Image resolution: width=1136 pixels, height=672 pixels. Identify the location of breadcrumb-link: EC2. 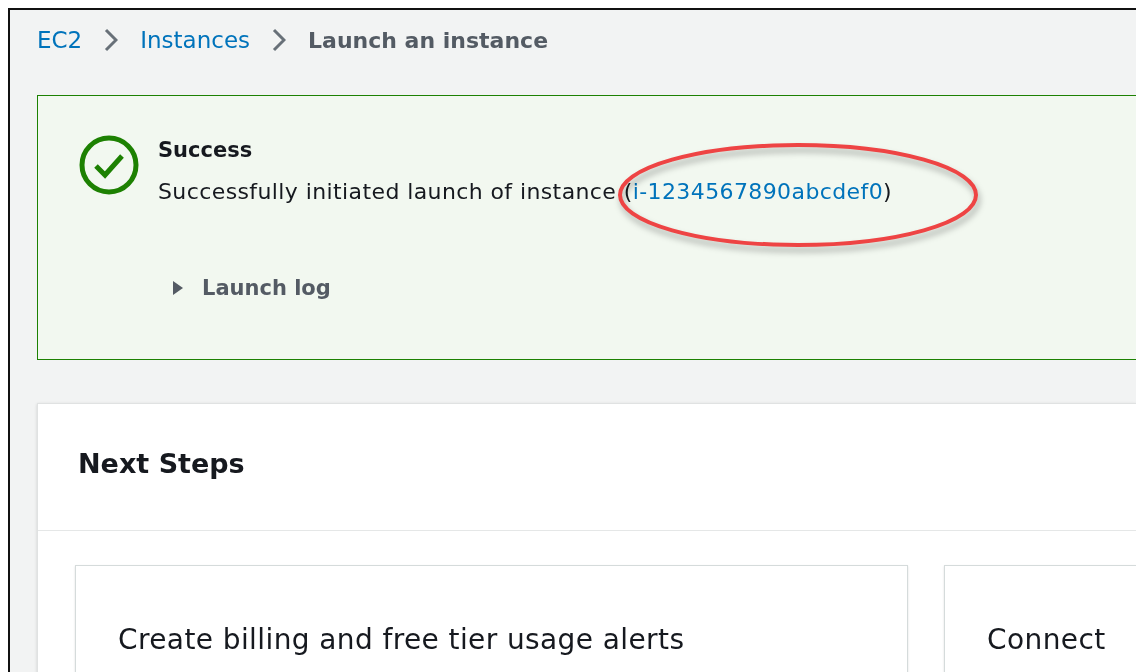
(60, 40).